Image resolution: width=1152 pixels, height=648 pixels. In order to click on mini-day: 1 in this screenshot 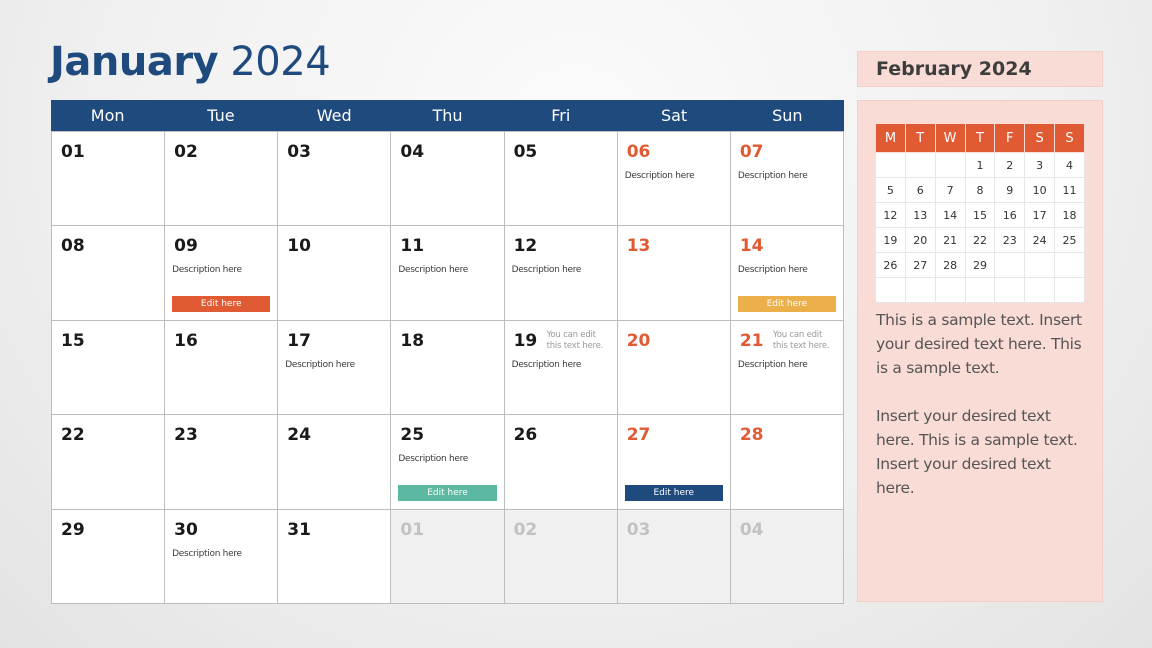, I will do `click(980, 165)`.